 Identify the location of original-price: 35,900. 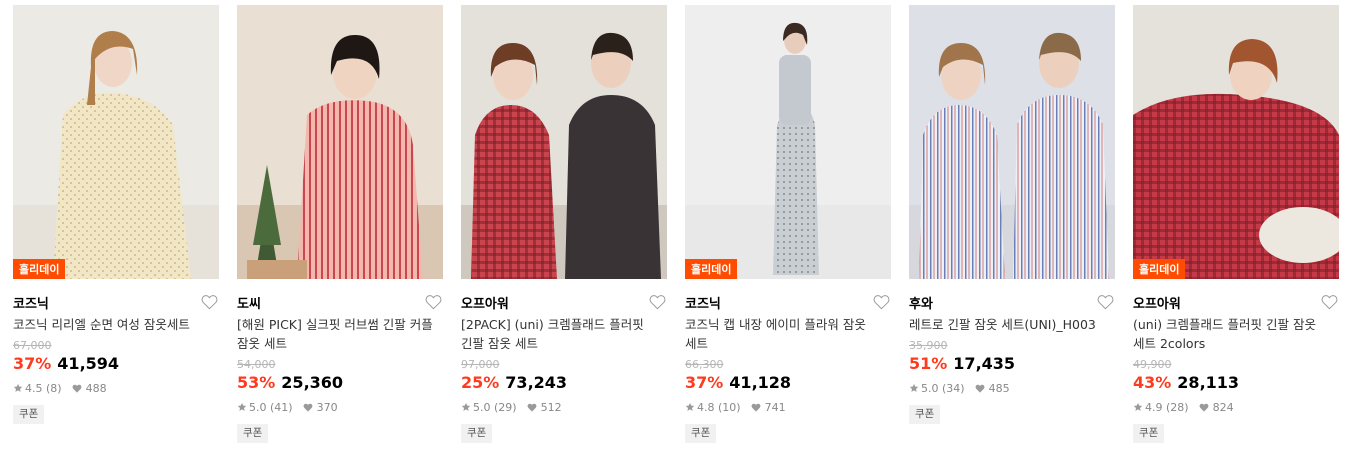
(928, 345).